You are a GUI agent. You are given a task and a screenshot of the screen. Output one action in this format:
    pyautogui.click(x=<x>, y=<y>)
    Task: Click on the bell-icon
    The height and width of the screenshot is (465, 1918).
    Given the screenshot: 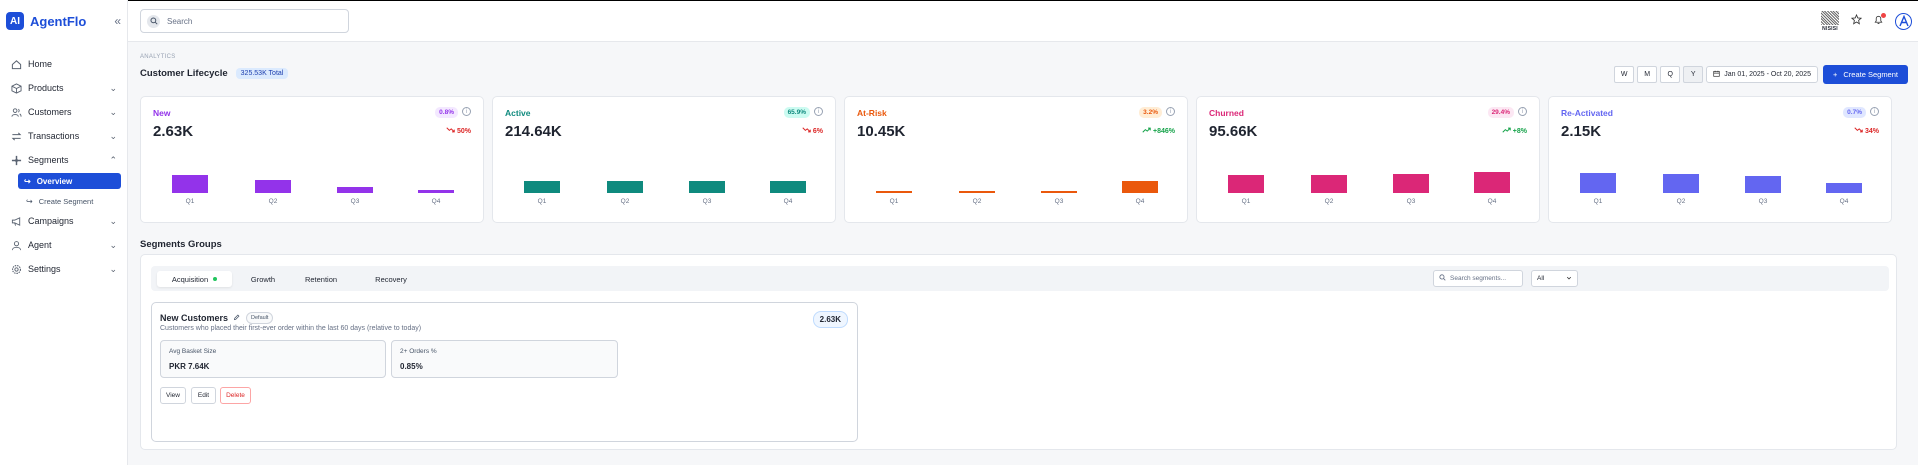 What is the action you would take?
    pyautogui.click(x=1879, y=20)
    